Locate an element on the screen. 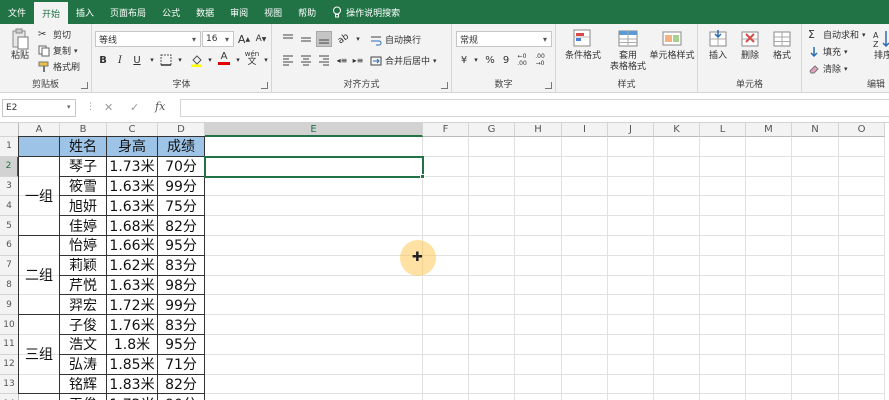  table-cell: 1.85米 is located at coordinates (132, 364).